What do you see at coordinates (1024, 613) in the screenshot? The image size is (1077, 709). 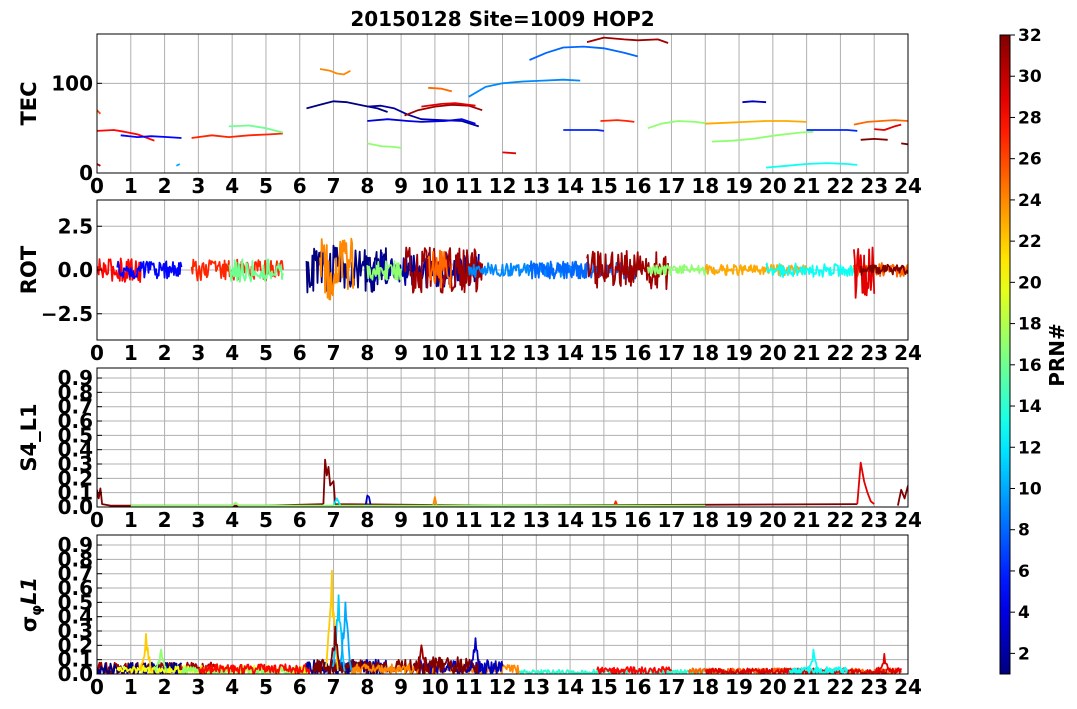 I see `colorbar-tick-label: 4` at bounding box center [1024, 613].